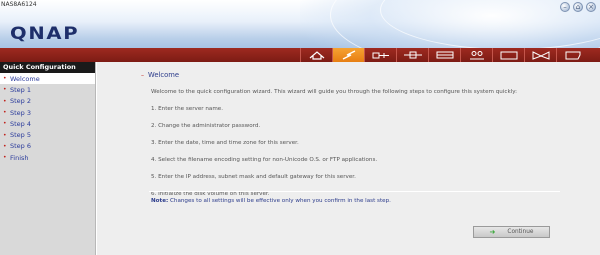 The height and width of the screenshot is (255, 600). I want to click on step-description: 2. Change the administrator password., so click(206, 126).